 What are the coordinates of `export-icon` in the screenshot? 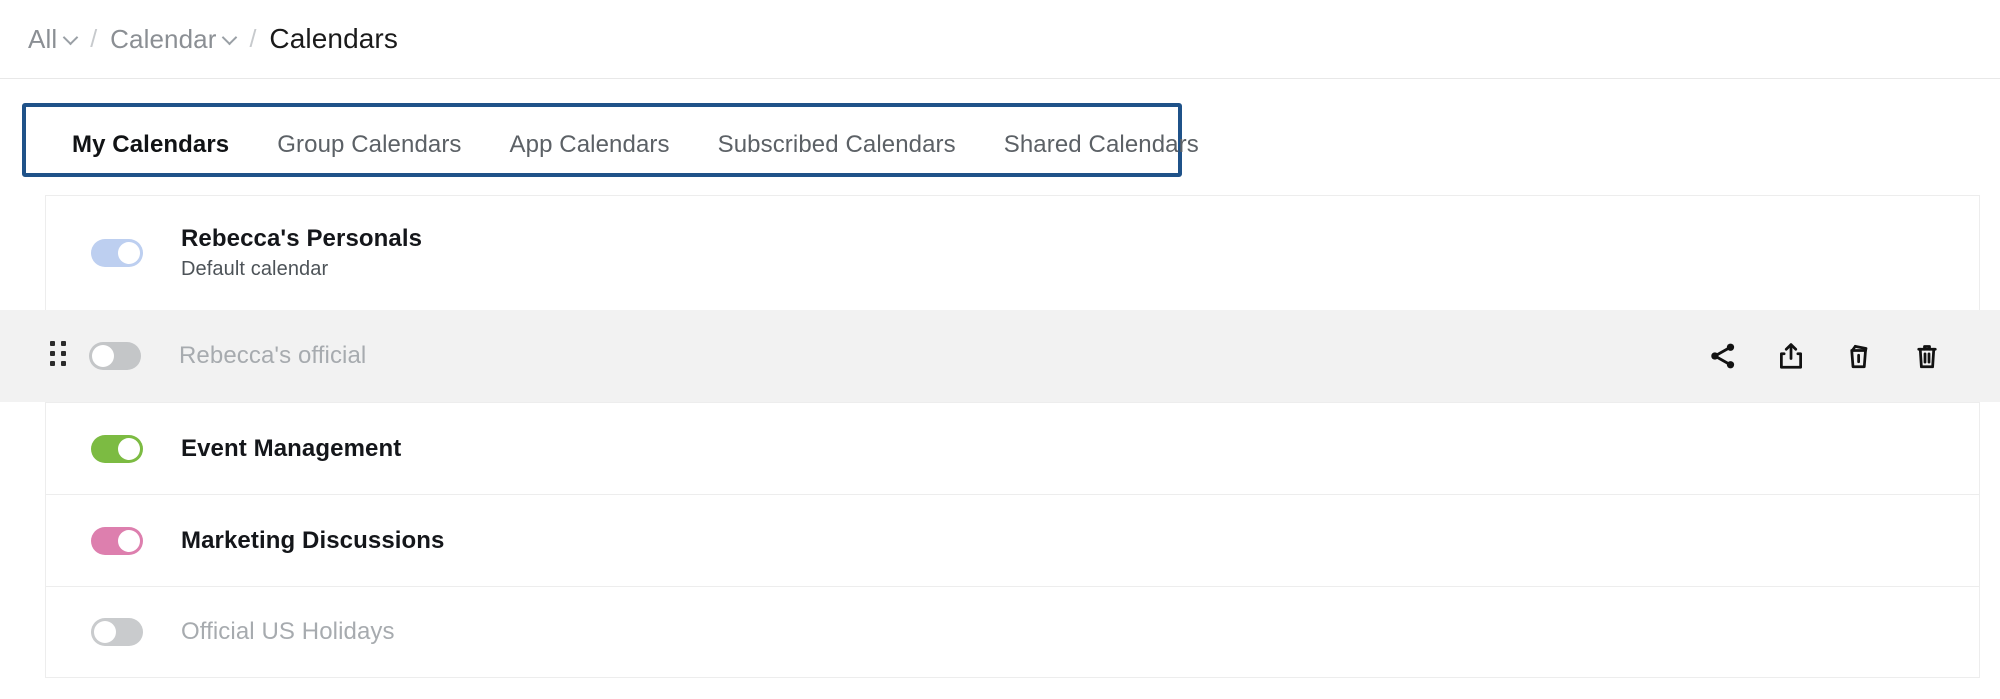 It's located at (1791, 356).